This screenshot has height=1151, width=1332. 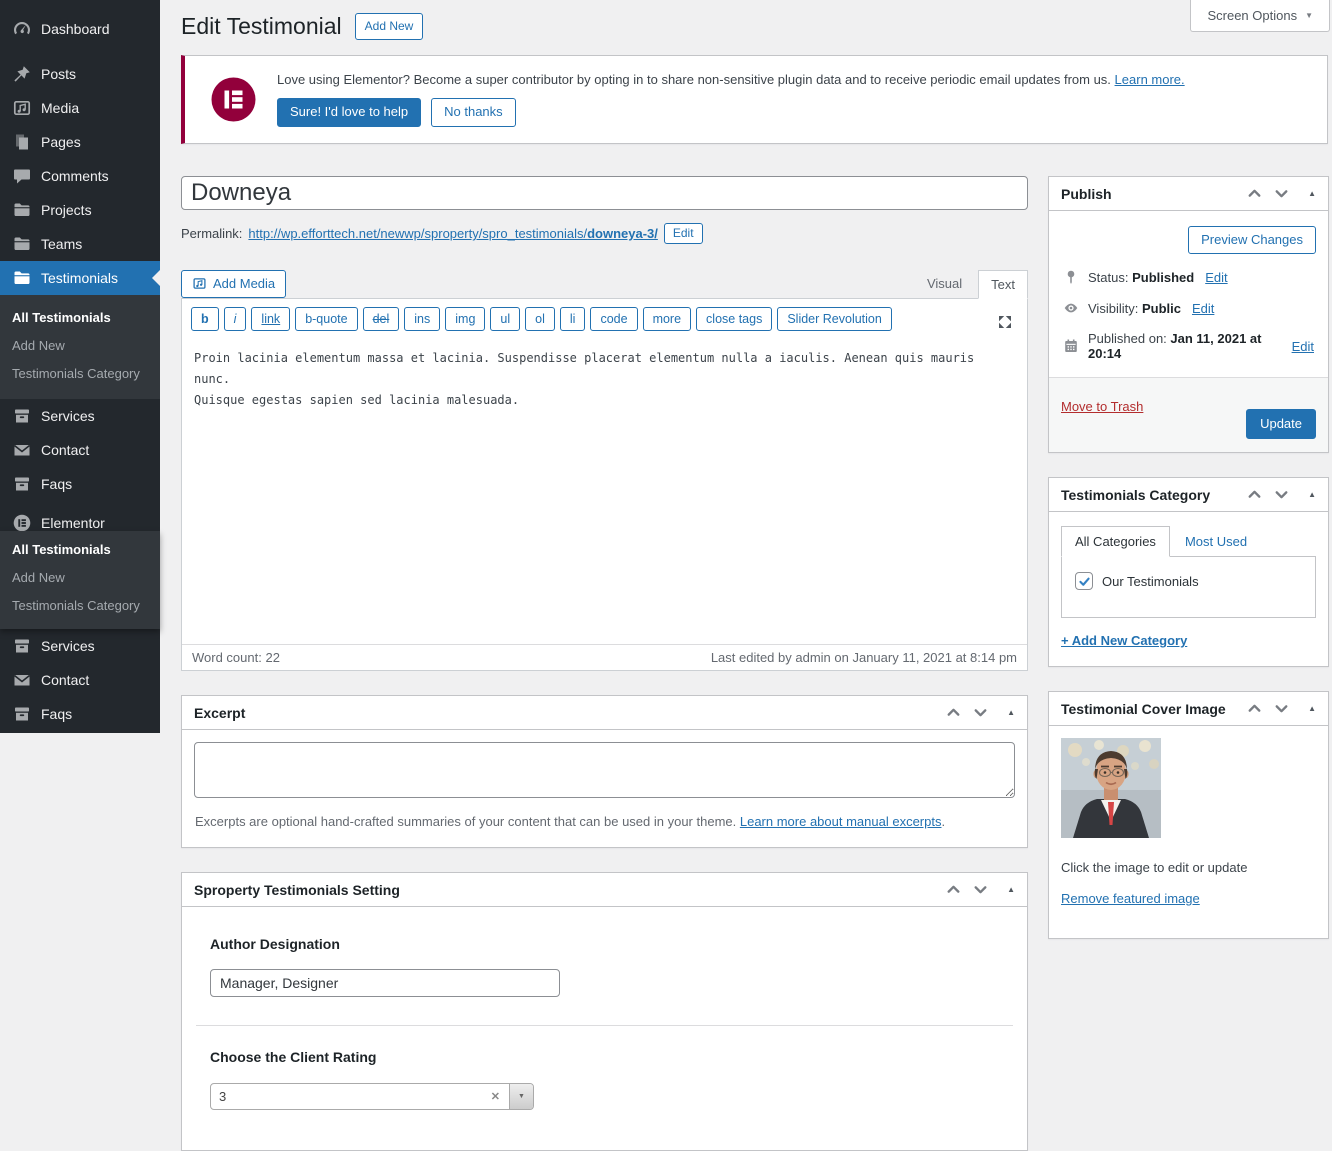 What do you see at coordinates (505, 319) in the screenshot?
I see `qt-ul-button: ul` at bounding box center [505, 319].